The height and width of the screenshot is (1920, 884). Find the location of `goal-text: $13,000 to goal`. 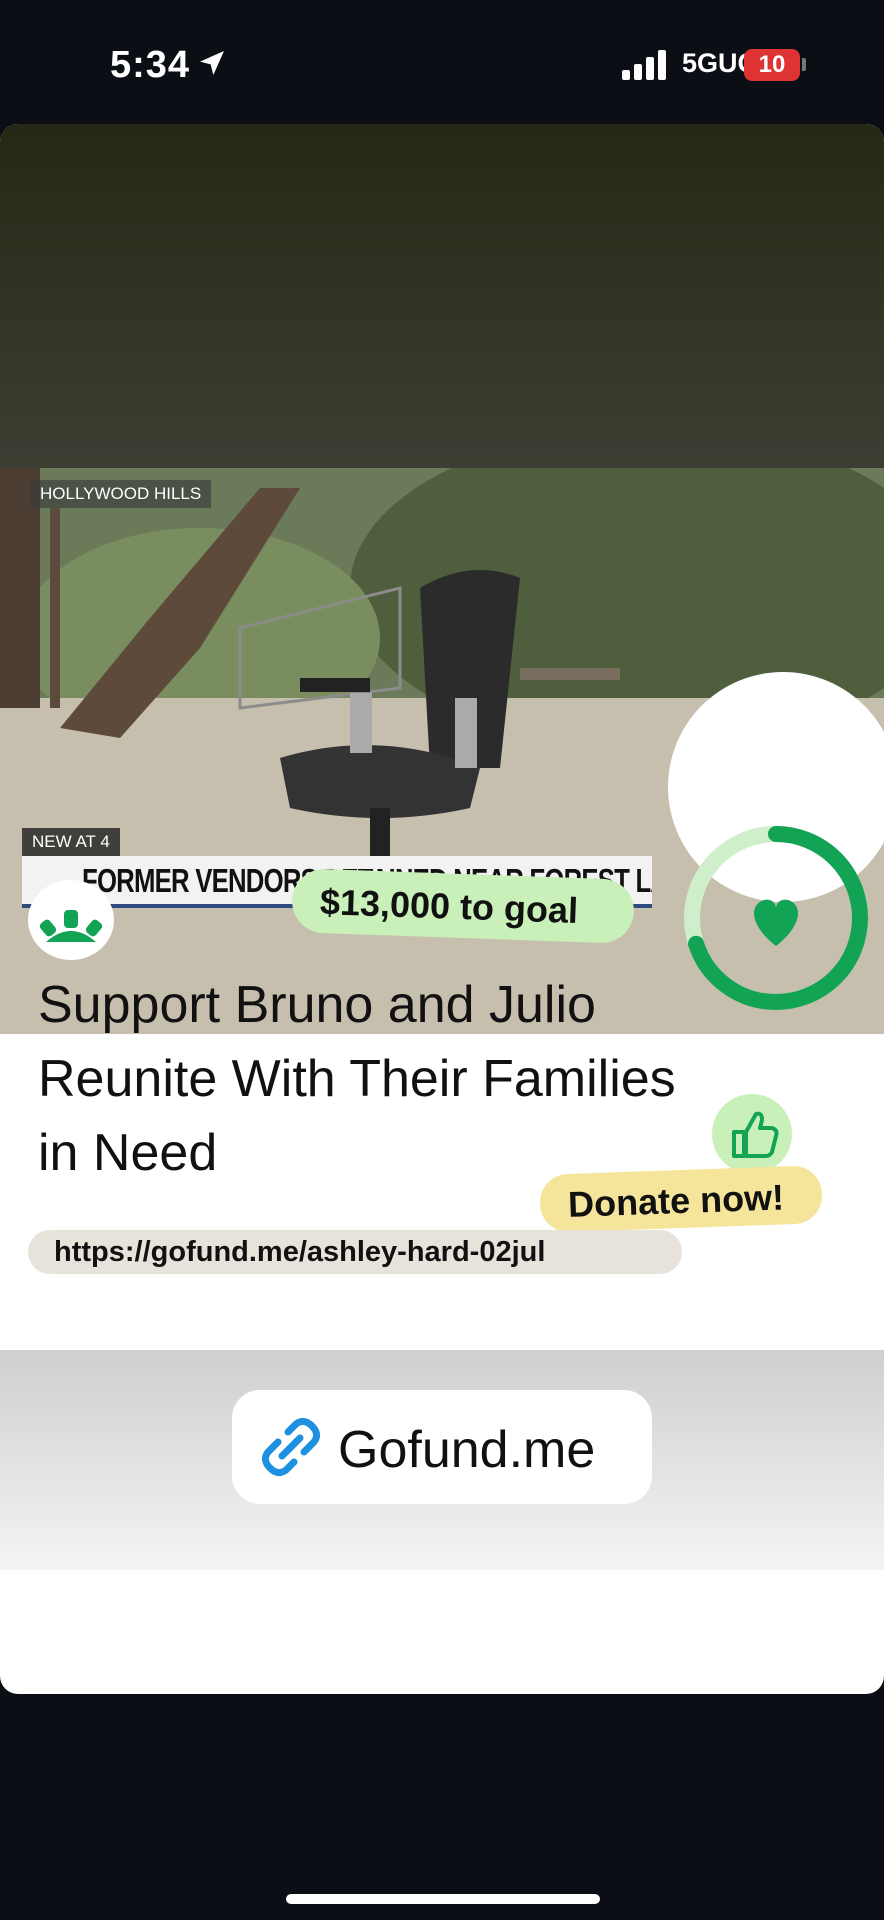

goal-text: $13,000 to goal is located at coordinates (449, 906).